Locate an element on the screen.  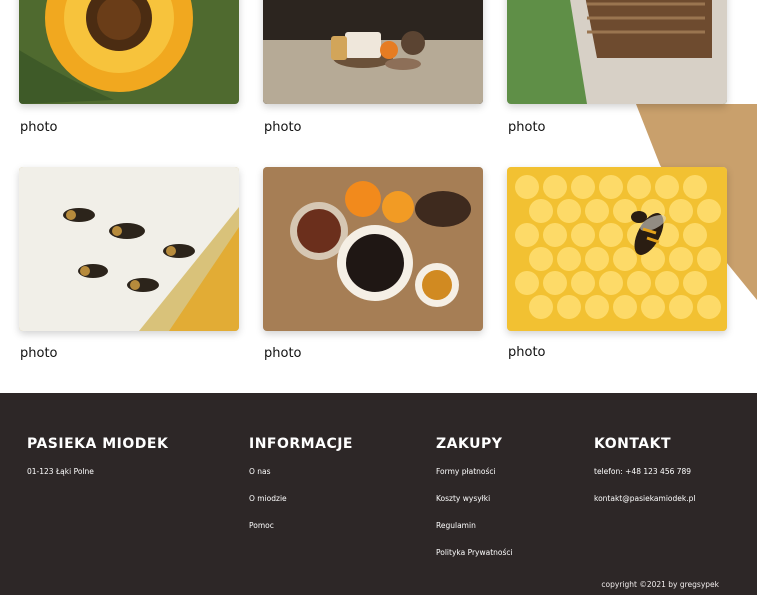
footer-link-shipping-costs: Koszty wysyłki is located at coordinates (474, 498).